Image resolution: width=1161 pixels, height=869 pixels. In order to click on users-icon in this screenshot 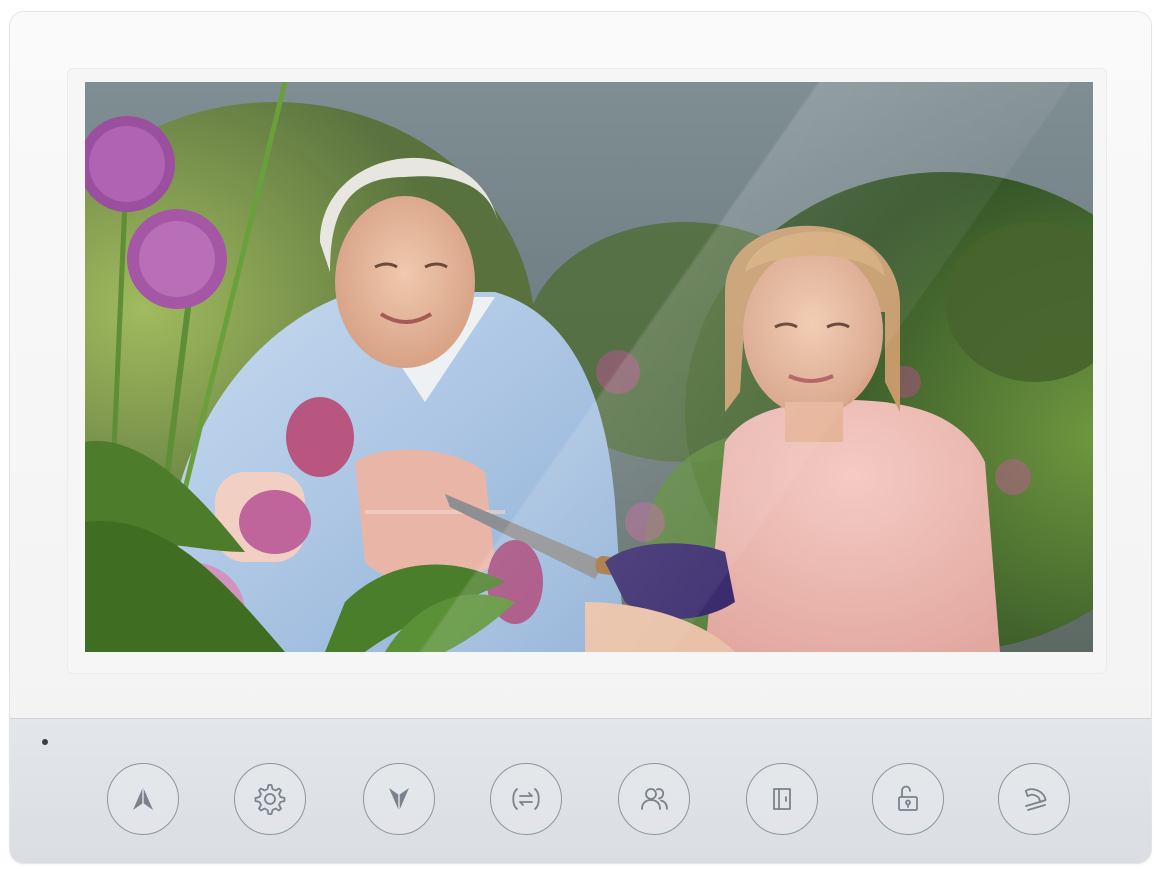, I will do `click(654, 799)`.